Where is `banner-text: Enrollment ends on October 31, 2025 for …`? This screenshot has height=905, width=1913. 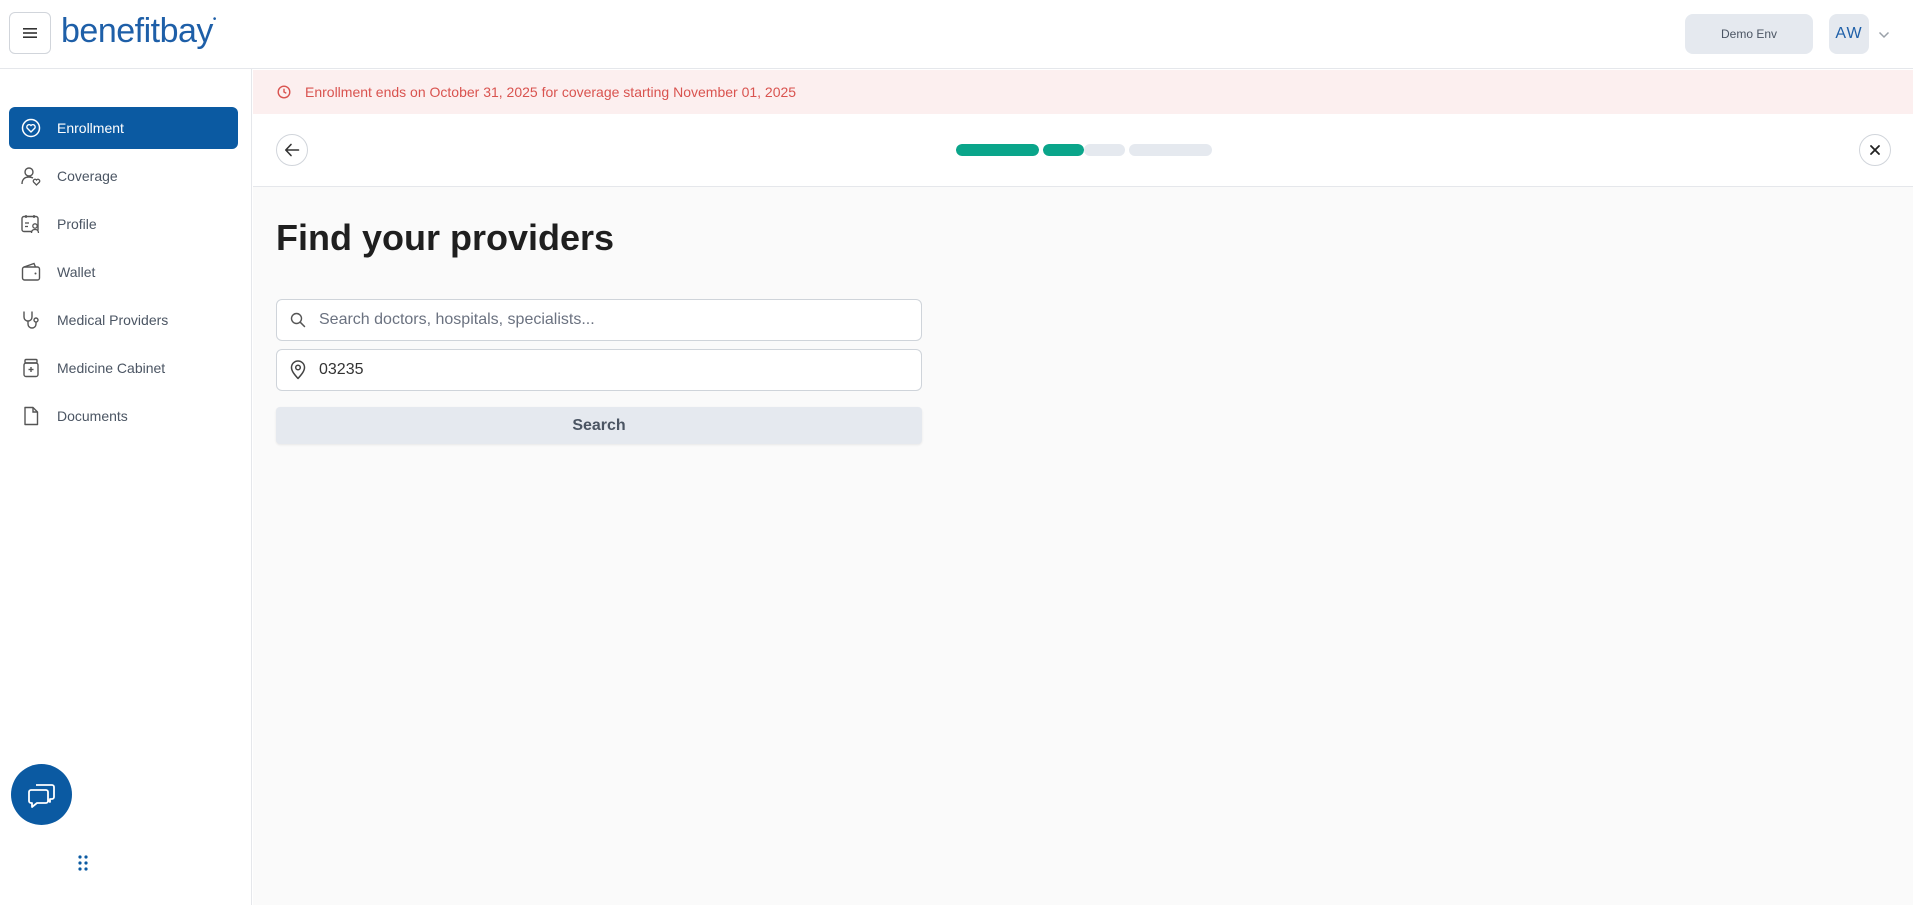
banner-text: Enrollment ends on October 31, 2025 for … is located at coordinates (551, 92).